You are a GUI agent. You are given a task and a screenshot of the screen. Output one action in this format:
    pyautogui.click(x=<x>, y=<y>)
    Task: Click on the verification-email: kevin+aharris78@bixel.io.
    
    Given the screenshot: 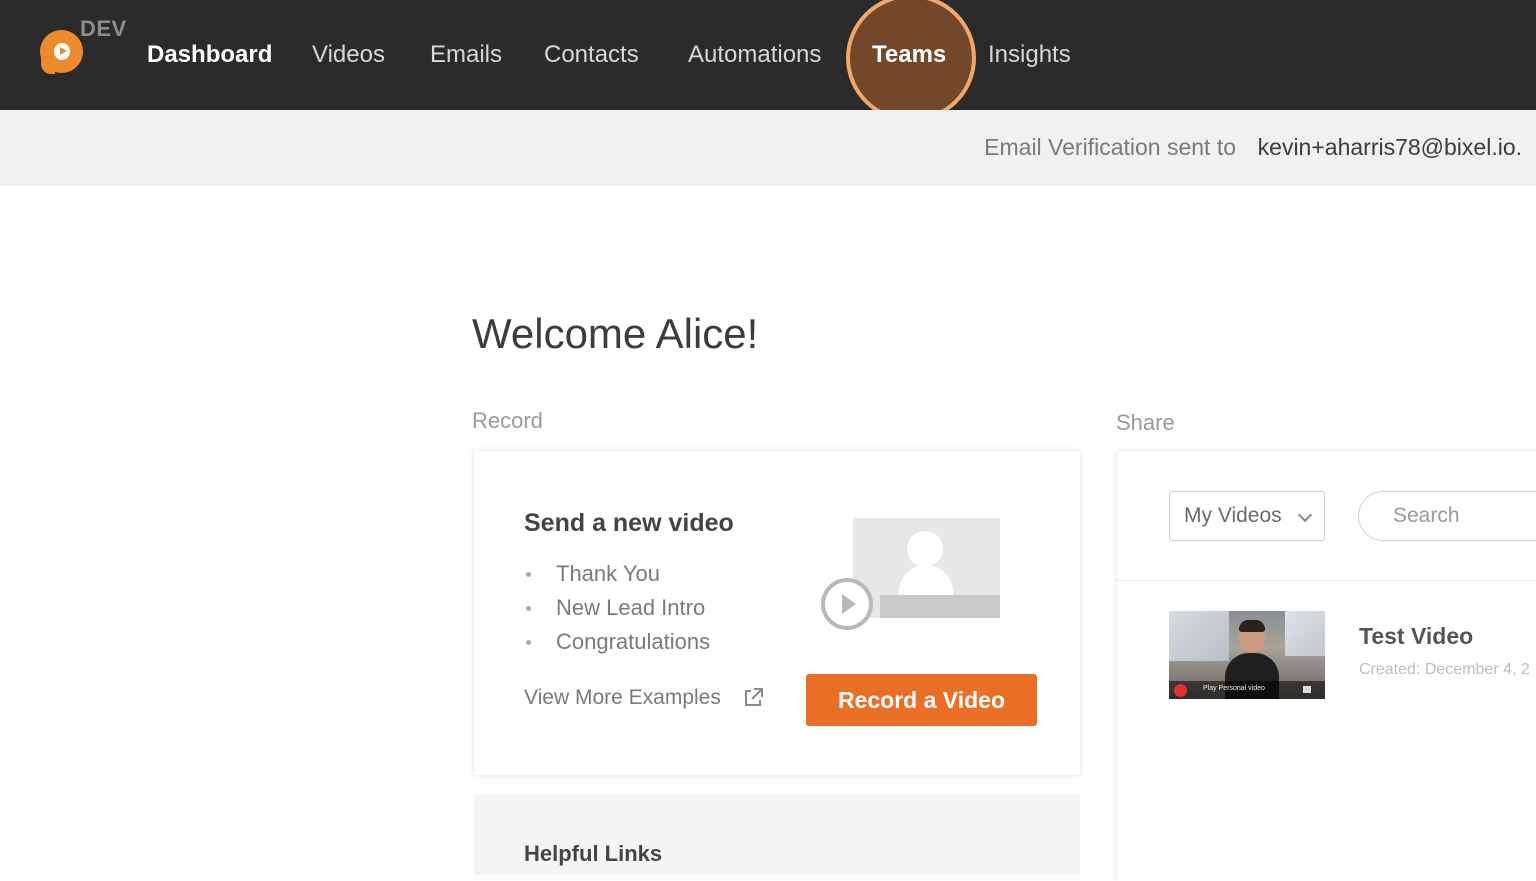 What is the action you would take?
    pyautogui.click(x=1389, y=147)
    